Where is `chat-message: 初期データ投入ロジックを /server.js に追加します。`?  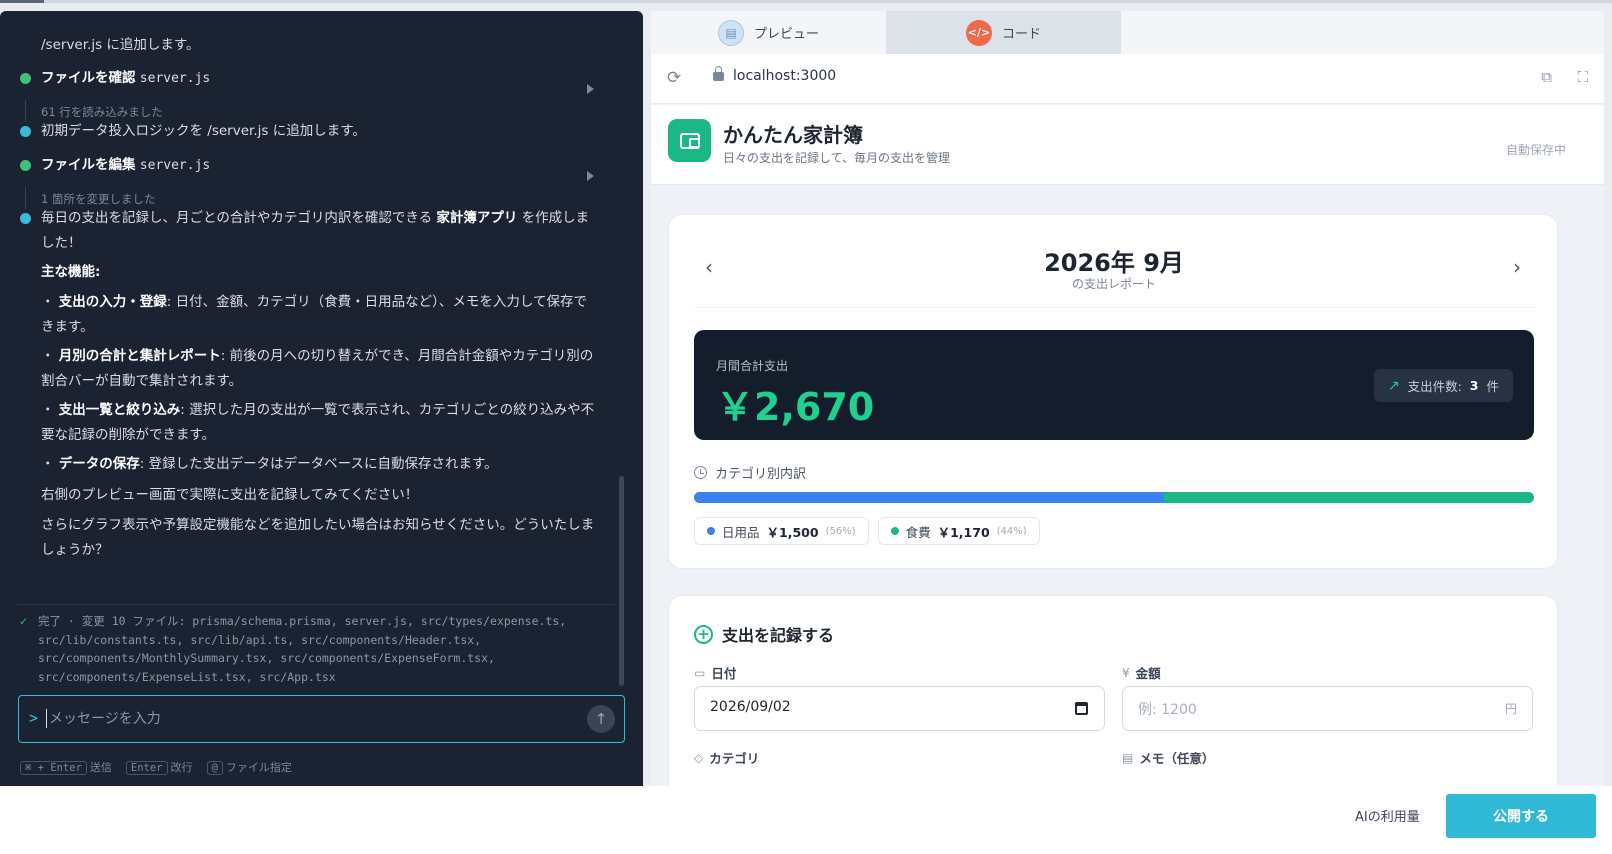
chat-message: 初期データ投入ロジックを /server.js に追加します。 is located at coordinates (315, 131).